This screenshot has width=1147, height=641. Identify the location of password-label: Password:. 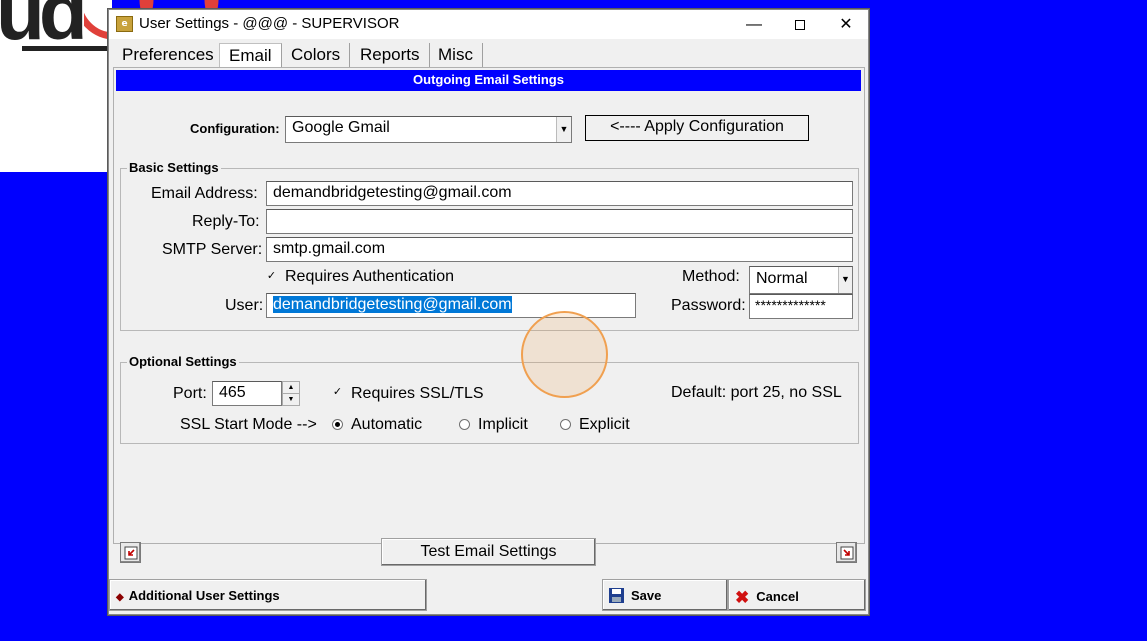
(708, 305).